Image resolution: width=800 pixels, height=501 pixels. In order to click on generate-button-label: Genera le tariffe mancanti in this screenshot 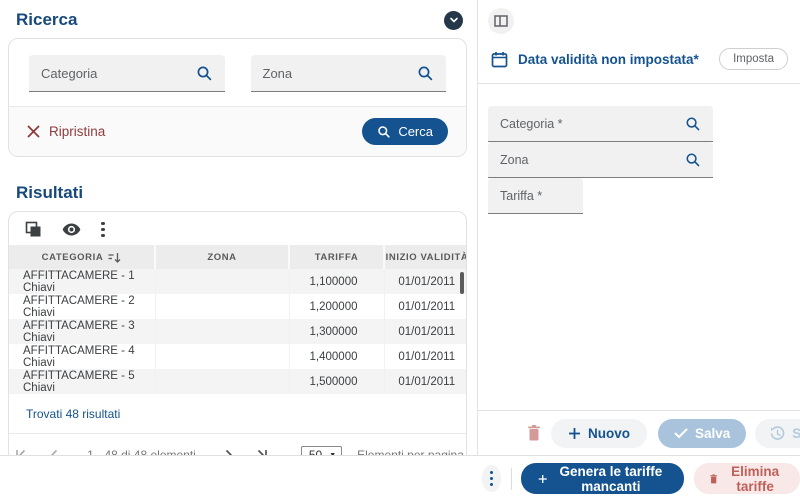, I will do `click(611, 478)`.